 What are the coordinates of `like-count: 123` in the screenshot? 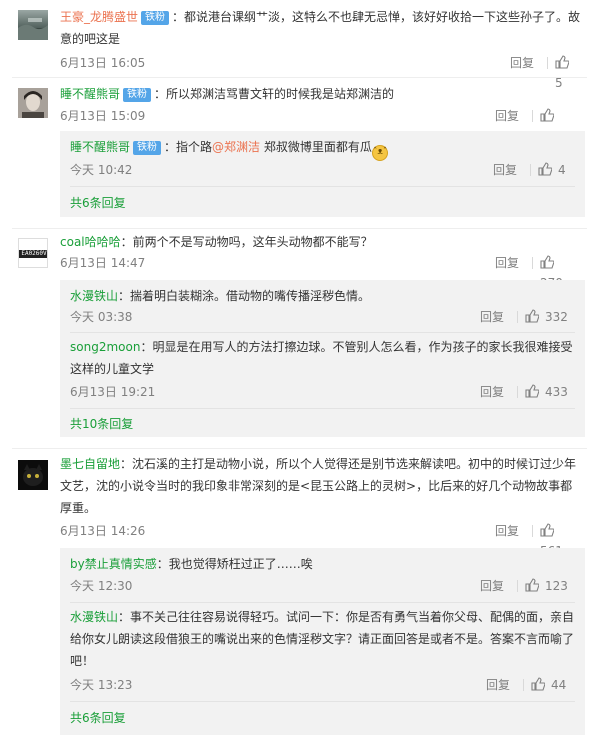 It's located at (556, 586).